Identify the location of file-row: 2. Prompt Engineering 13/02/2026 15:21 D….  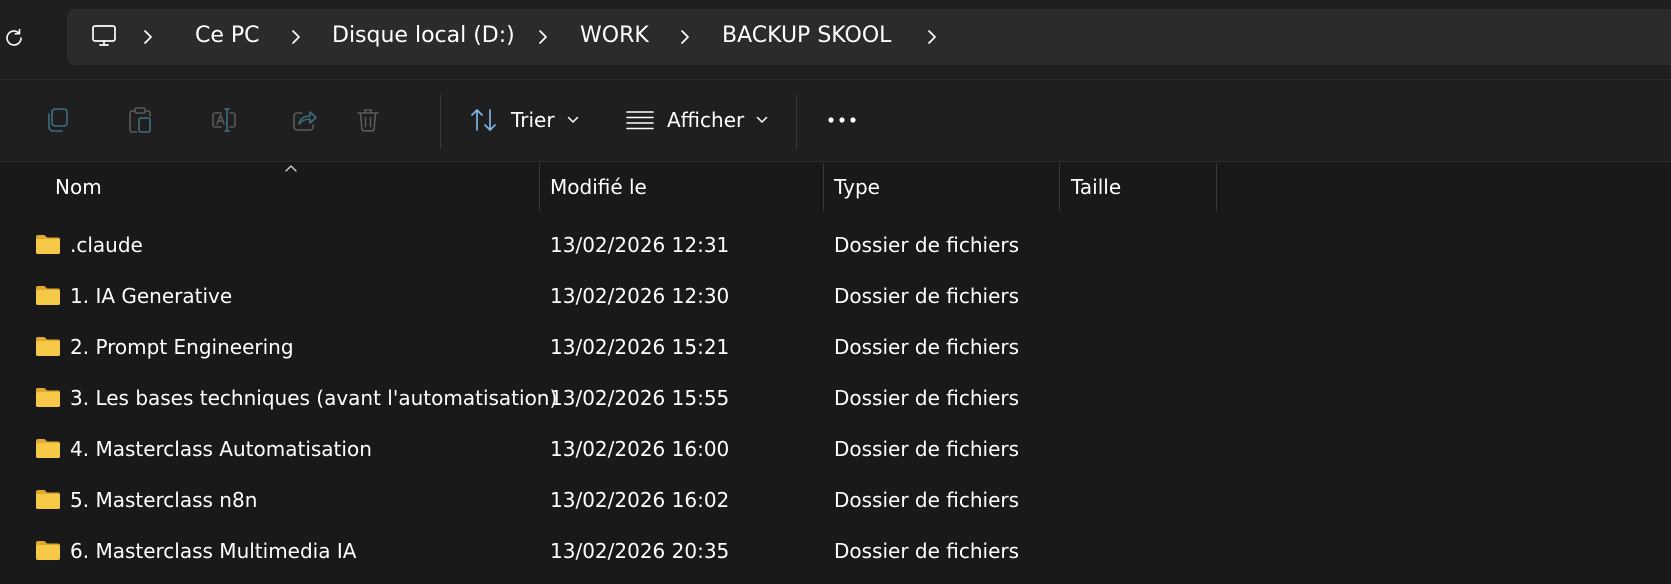
(835, 347).